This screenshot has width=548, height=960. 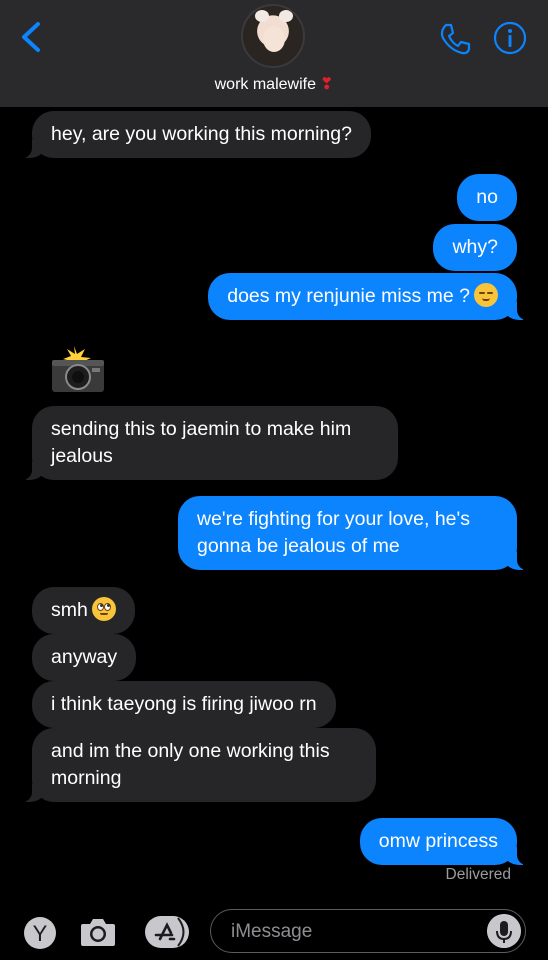 I want to click on contact-avatar, so click(x=273, y=36).